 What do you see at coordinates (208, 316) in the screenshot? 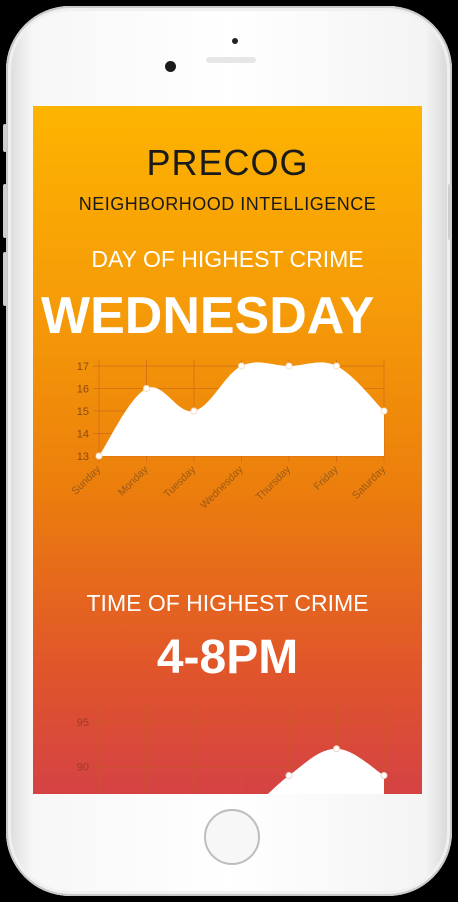
I see `day-section-value: WEDNESDAY` at bounding box center [208, 316].